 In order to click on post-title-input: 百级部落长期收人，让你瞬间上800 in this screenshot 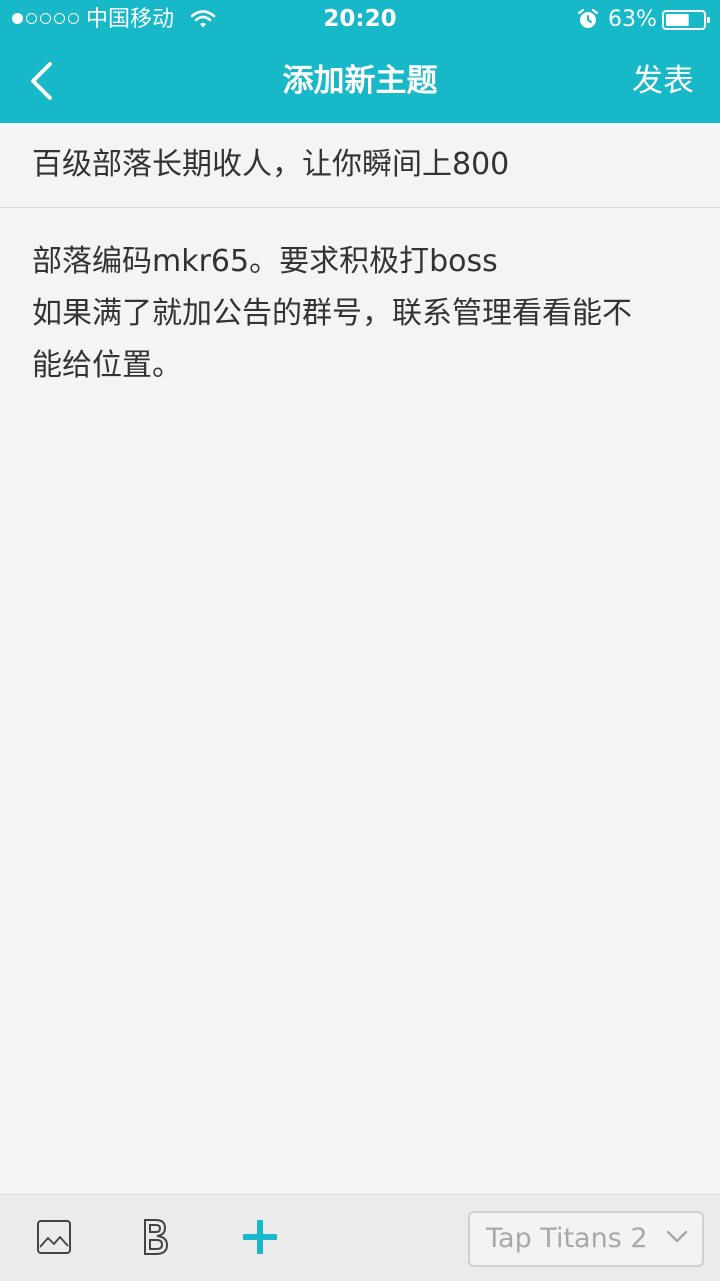, I will do `click(360, 165)`.